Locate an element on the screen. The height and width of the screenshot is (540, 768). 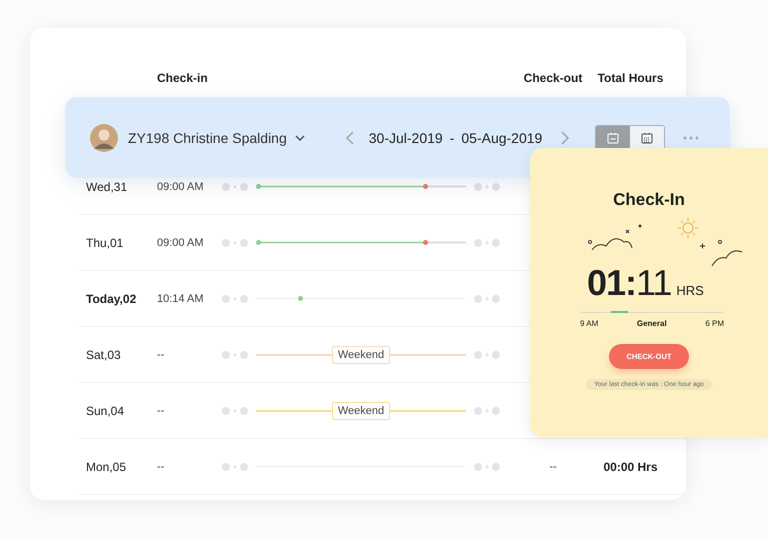
next-icon is located at coordinates (565, 138).